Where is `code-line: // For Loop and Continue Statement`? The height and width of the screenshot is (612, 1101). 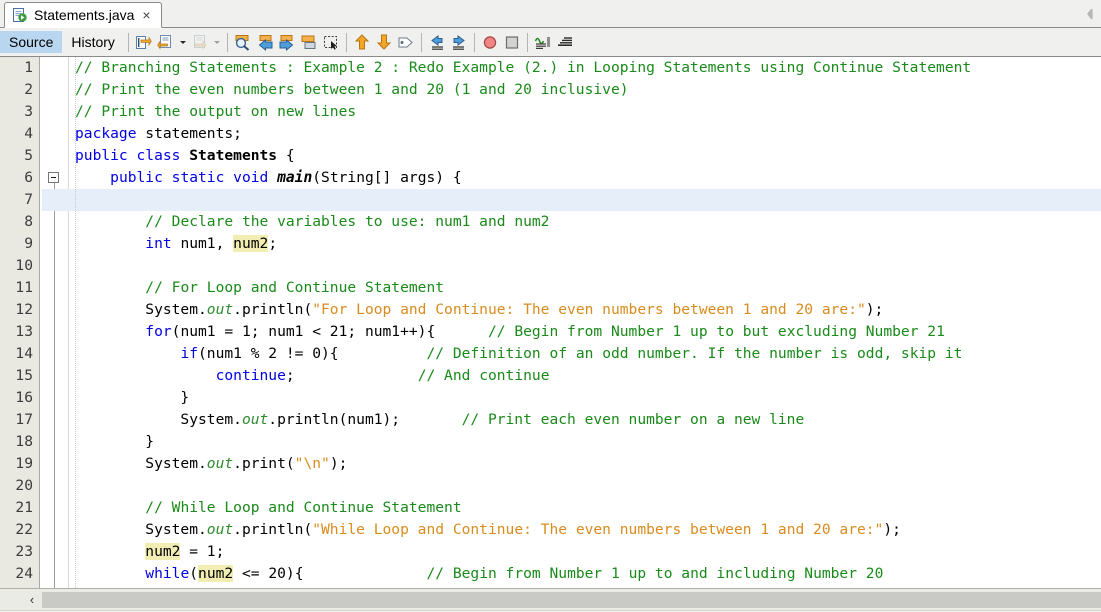 code-line: // For Loop and Continue Statement is located at coordinates (571, 288).